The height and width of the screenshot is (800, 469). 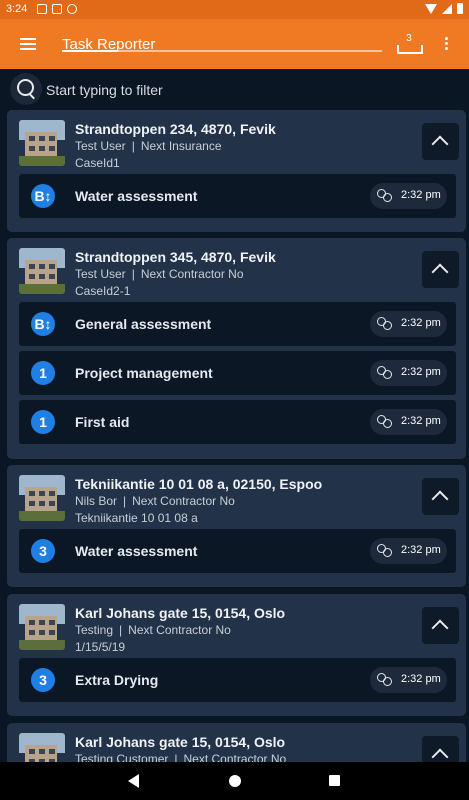 What do you see at coordinates (43, 324) in the screenshot?
I see `task-badge: B↕` at bounding box center [43, 324].